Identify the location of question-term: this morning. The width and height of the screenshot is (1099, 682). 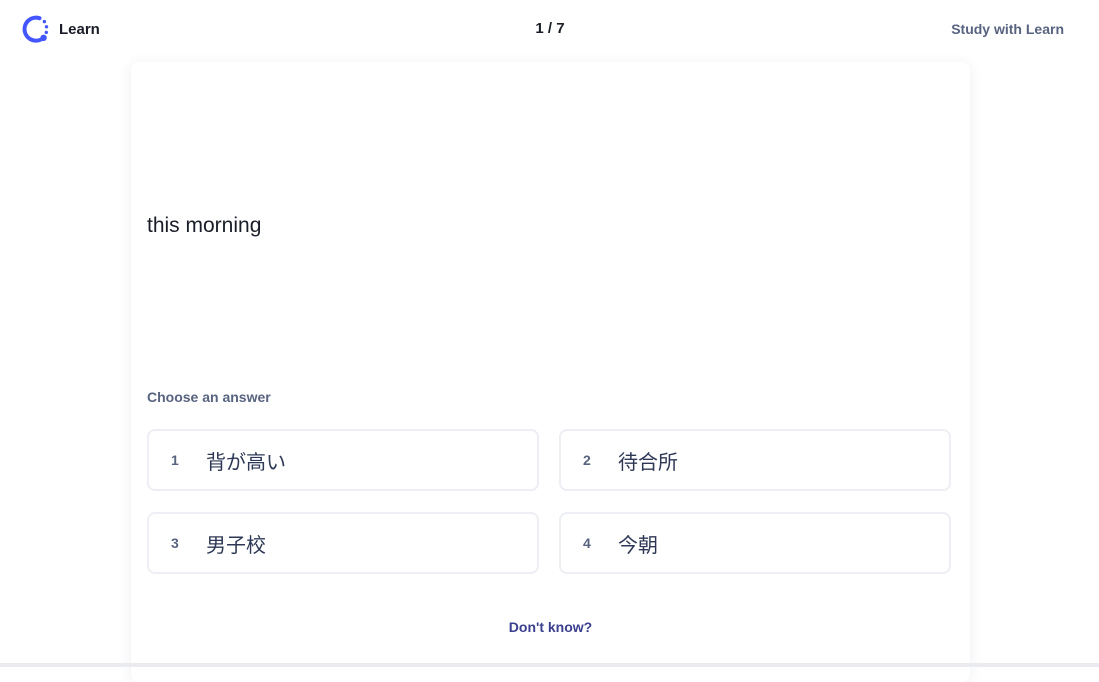
(204, 225).